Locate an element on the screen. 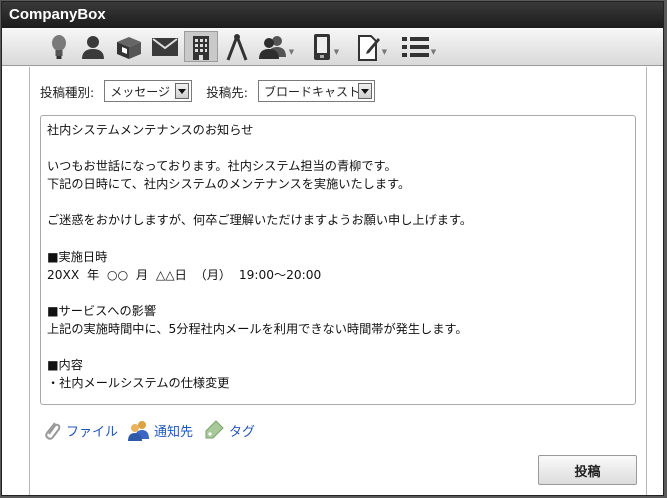 The width and height of the screenshot is (667, 498). file-link: ファイル is located at coordinates (80, 430).